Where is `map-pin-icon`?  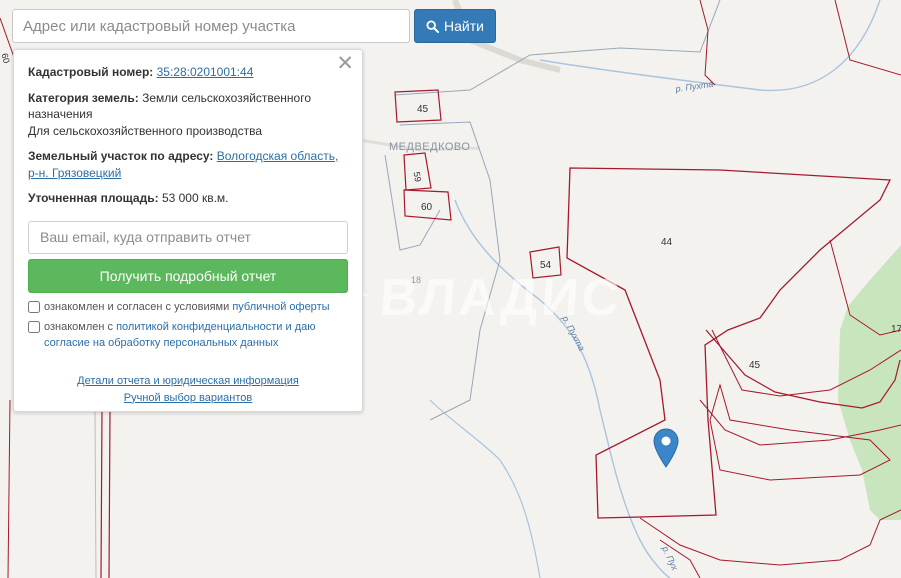 map-pin-icon is located at coordinates (666, 448).